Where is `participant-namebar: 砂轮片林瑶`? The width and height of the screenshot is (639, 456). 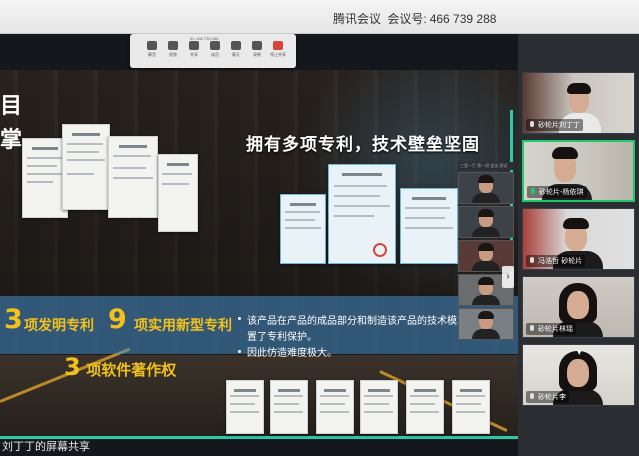
participant-namebar: 砂轮片林瑶 is located at coordinates (551, 329).